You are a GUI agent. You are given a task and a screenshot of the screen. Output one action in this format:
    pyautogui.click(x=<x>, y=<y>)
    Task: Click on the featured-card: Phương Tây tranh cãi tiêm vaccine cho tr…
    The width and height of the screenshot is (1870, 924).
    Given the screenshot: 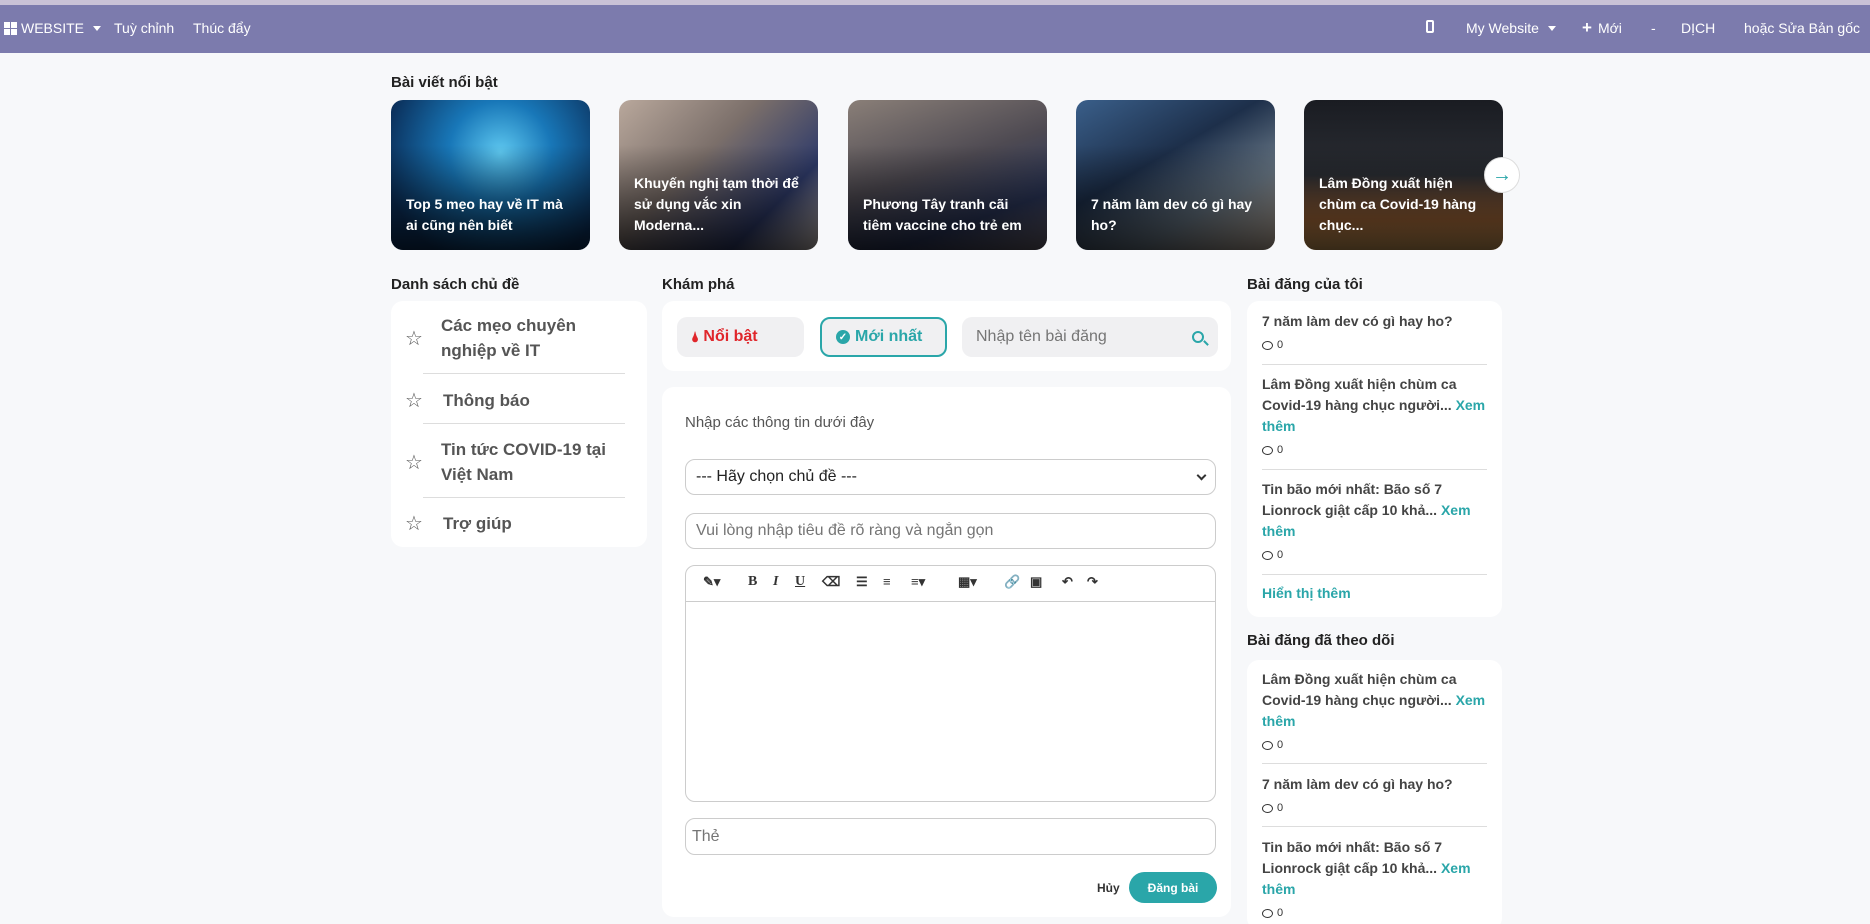 What is the action you would take?
    pyautogui.click(x=947, y=175)
    